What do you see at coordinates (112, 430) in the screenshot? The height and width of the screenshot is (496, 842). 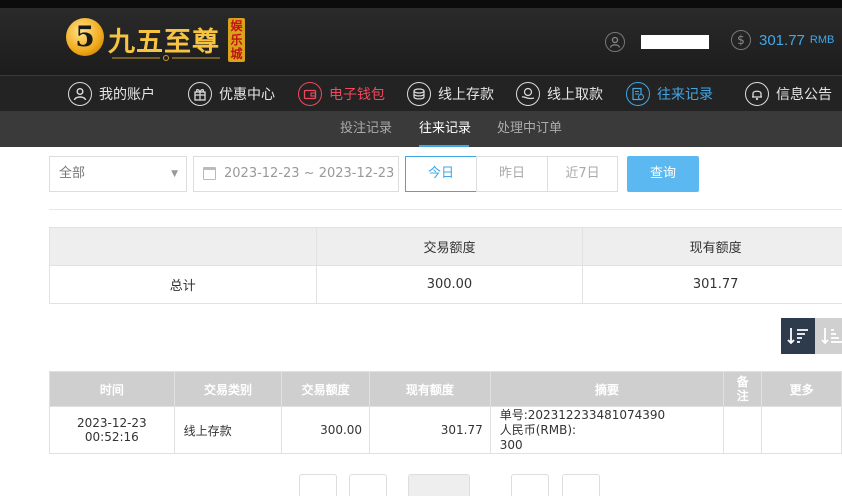 I see `cell-time: 2023-12-23 00:52:16` at bounding box center [112, 430].